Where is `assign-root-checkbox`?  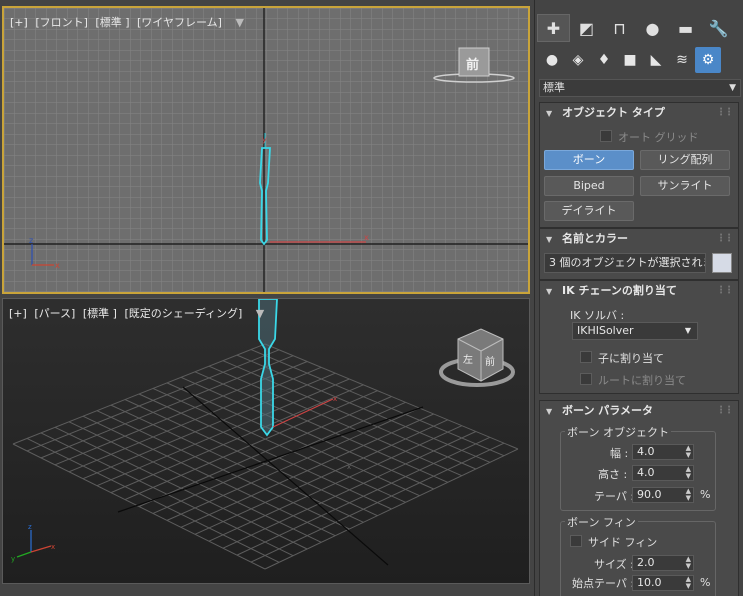
assign-root-checkbox is located at coordinates (586, 379).